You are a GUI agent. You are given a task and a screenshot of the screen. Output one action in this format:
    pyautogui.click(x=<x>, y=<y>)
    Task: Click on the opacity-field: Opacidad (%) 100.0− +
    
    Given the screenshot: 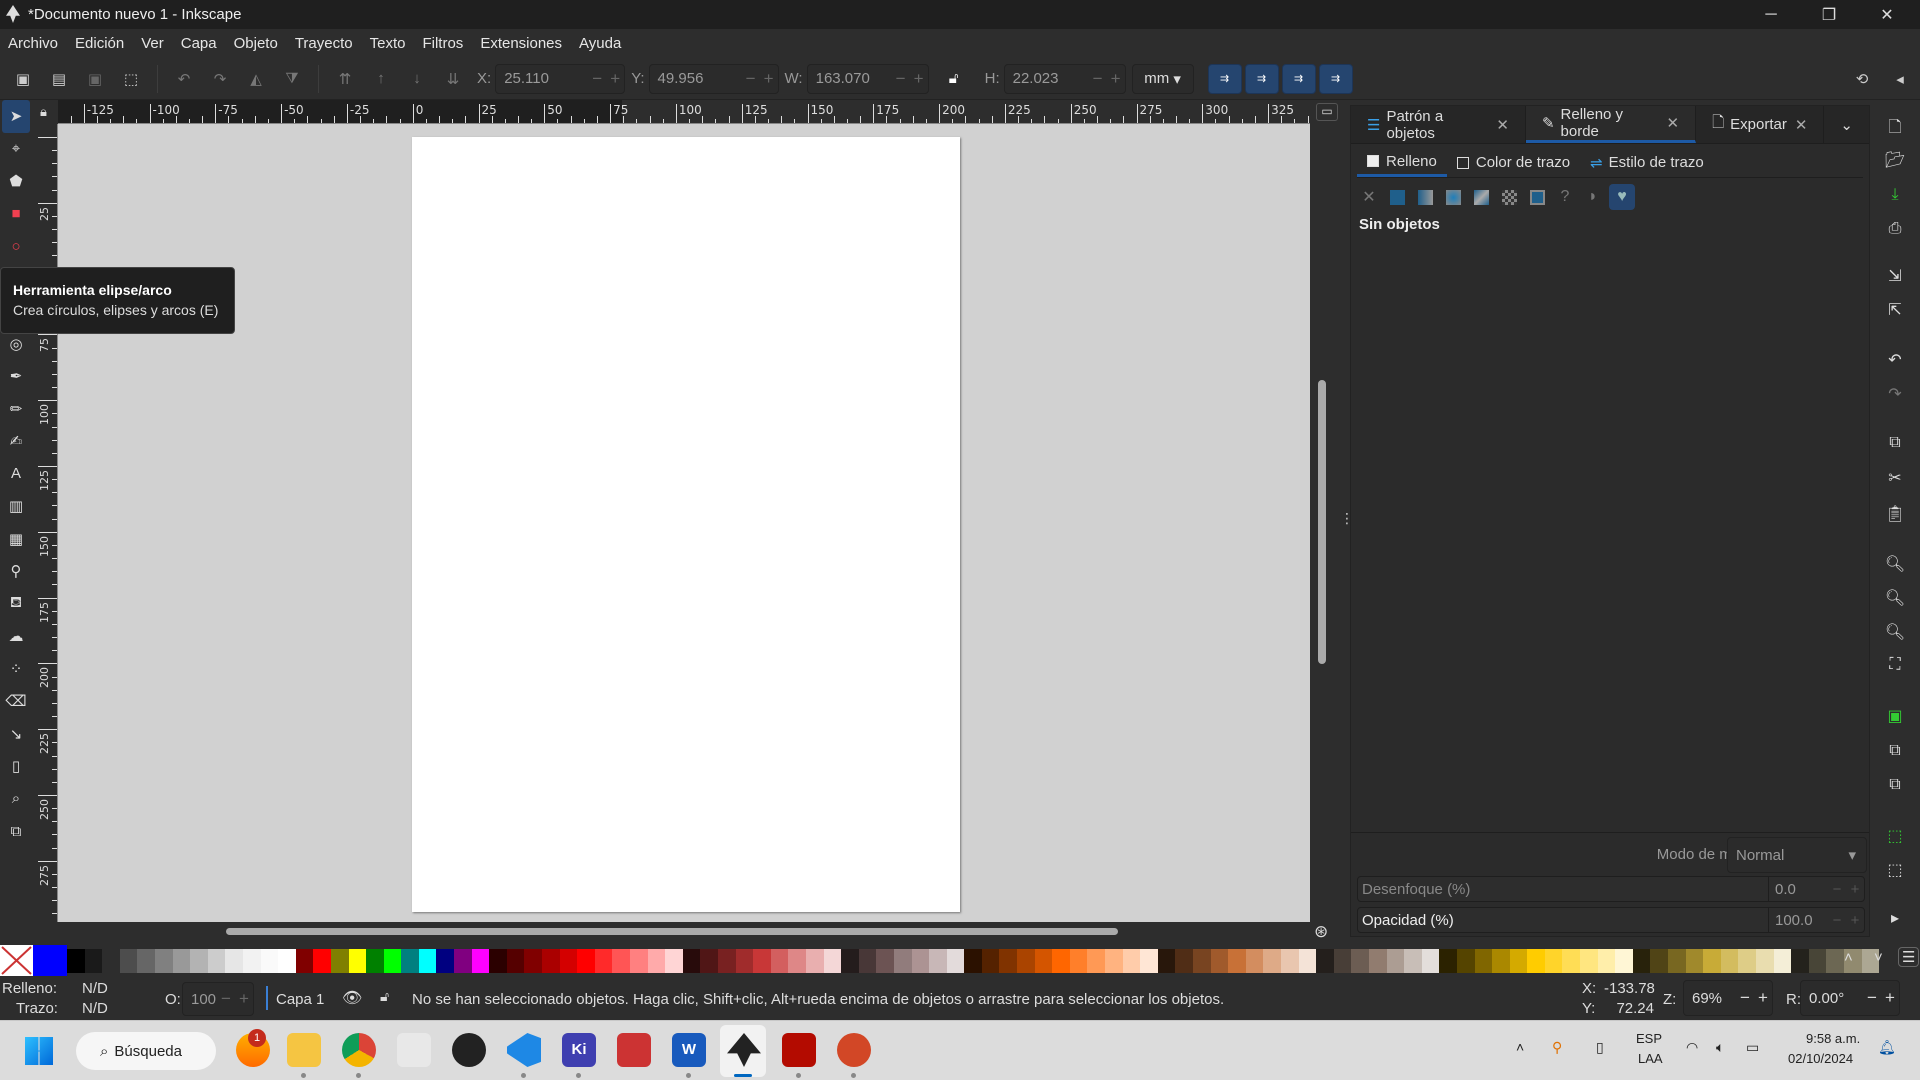 What is the action you would take?
    pyautogui.click(x=1611, y=920)
    